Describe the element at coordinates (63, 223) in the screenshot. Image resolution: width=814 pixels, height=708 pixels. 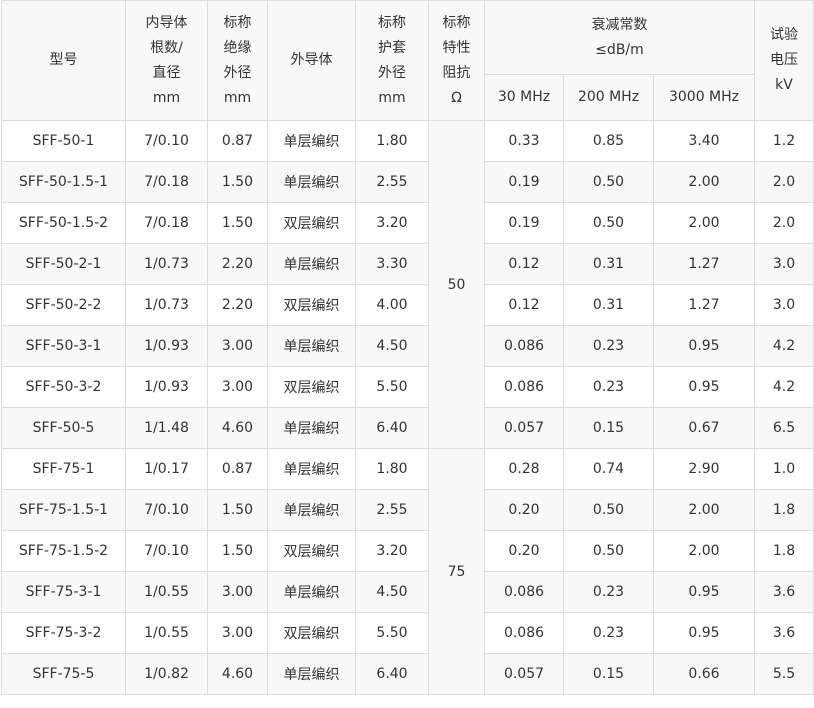
I see `cell-model: SFF-50-1.5-2` at that location.